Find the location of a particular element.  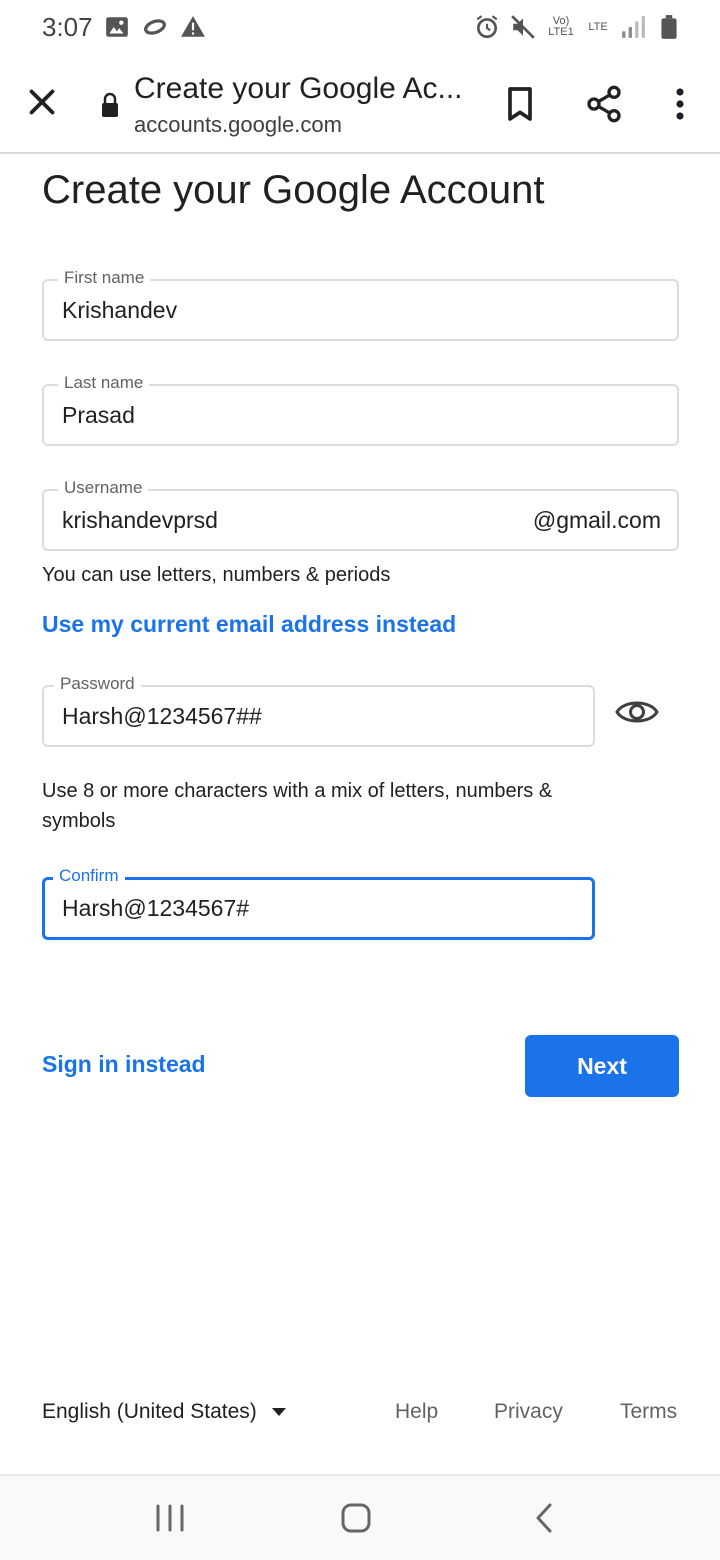

confirm-value: Harsh@1234567# is located at coordinates (155, 908).